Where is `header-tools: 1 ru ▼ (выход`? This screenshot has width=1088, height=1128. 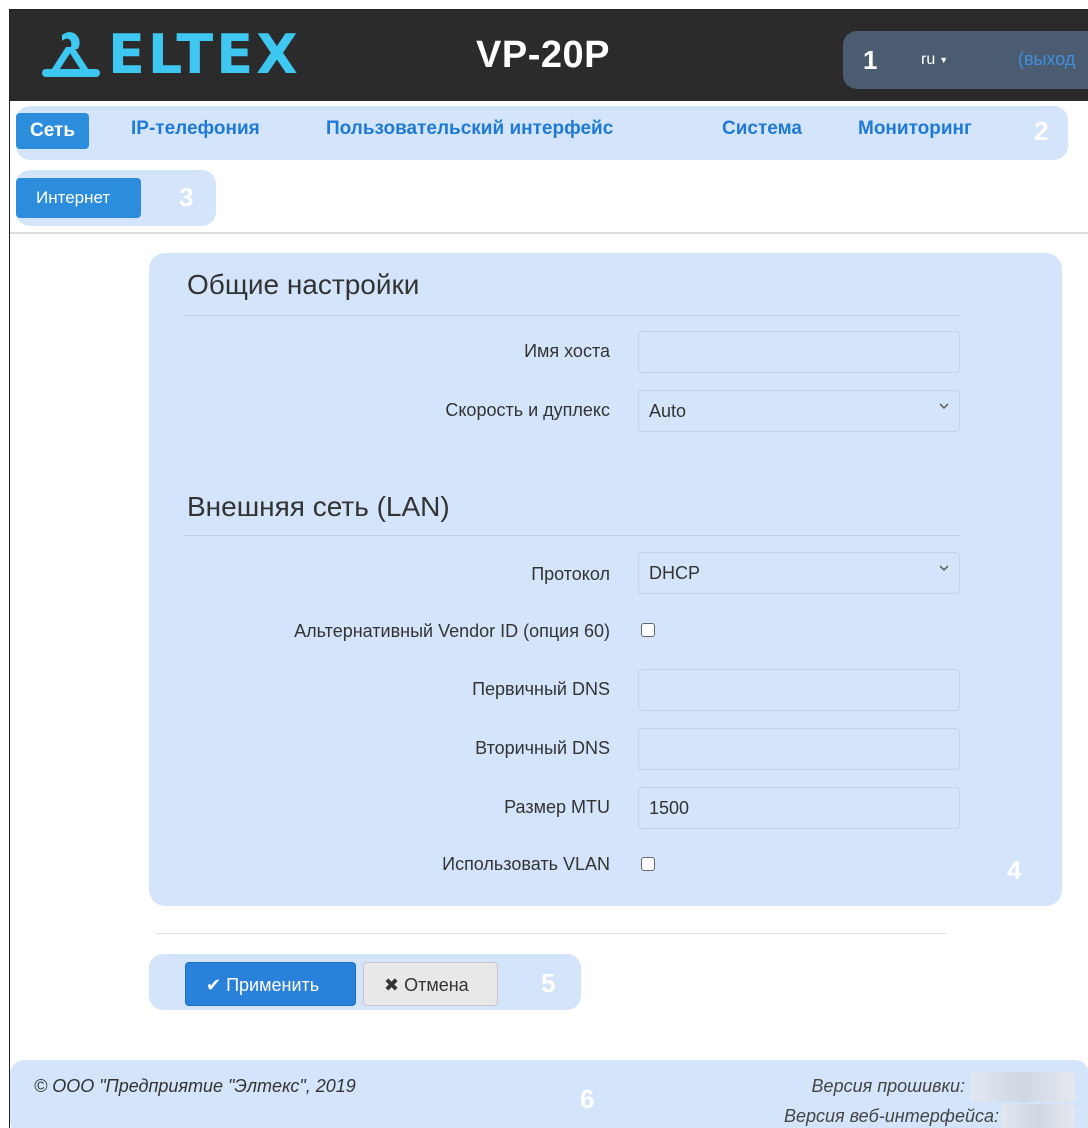 header-tools: 1 ru ▼ (выход is located at coordinates (965, 60).